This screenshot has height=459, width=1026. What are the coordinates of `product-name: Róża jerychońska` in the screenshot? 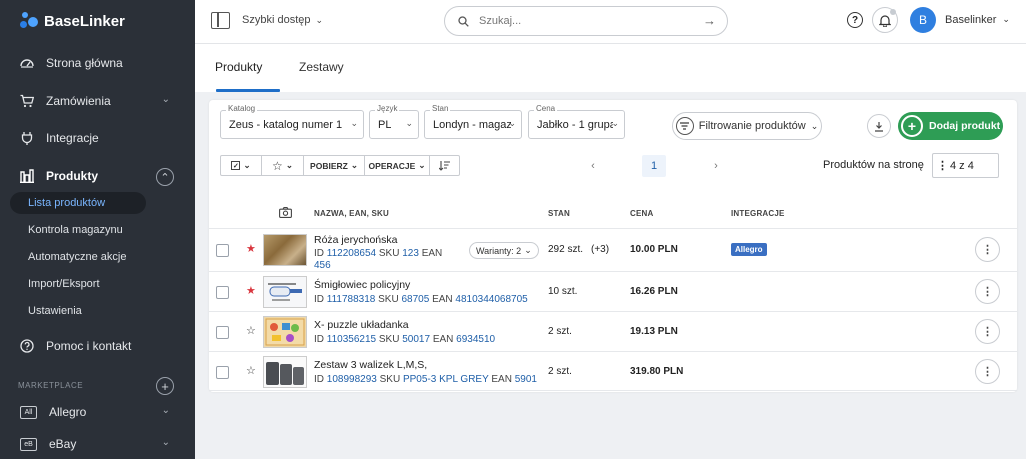 It's located at (355, 240).